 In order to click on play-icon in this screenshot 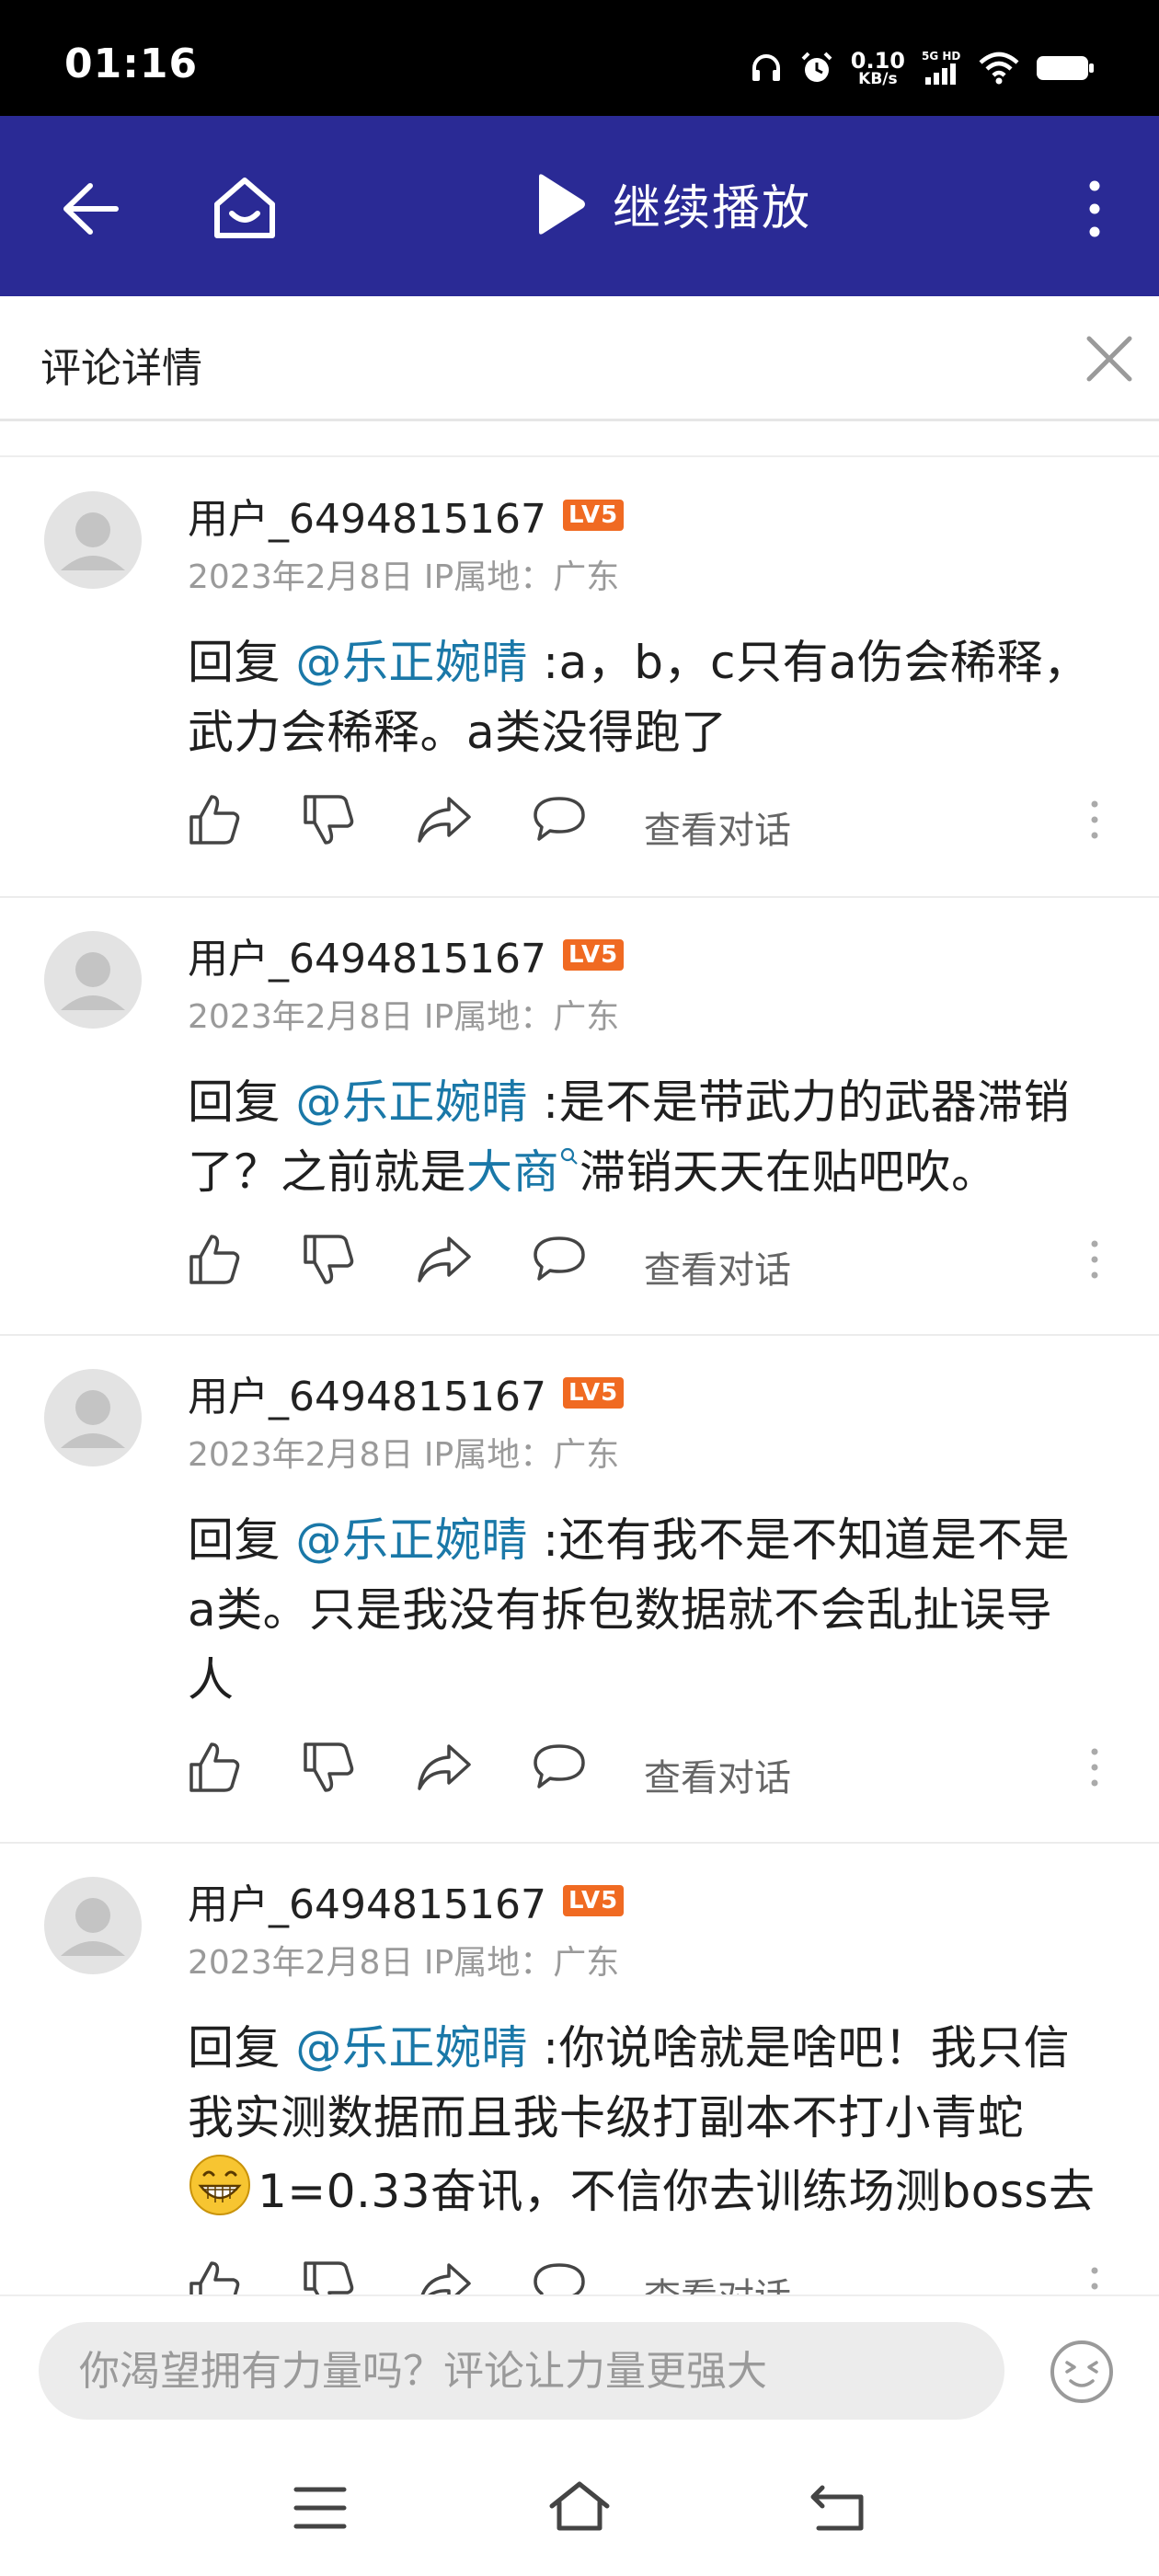, I will do `click(562, 204)`.